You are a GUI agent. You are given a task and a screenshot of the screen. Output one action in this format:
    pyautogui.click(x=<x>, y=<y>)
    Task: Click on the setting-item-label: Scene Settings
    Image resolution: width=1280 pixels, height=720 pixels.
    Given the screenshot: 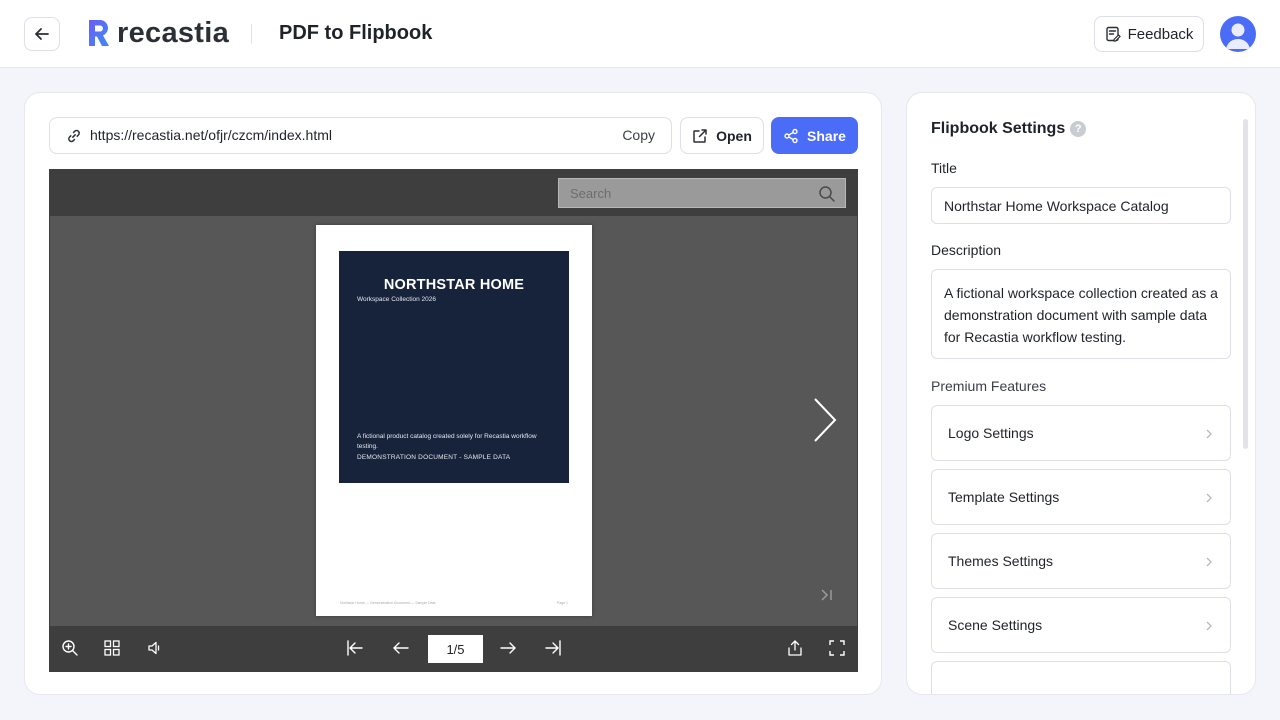 What is the action you would take?
    pyautogui.click(x=995, y=625)
    